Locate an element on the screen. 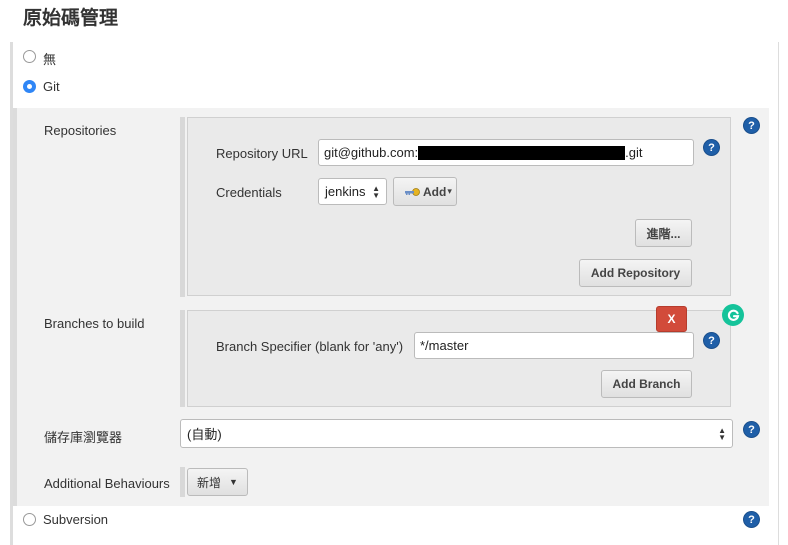 Image resolution: width=788 pixels, height=545 pixels. scm-none-radio is located at coordinates (29, 56).